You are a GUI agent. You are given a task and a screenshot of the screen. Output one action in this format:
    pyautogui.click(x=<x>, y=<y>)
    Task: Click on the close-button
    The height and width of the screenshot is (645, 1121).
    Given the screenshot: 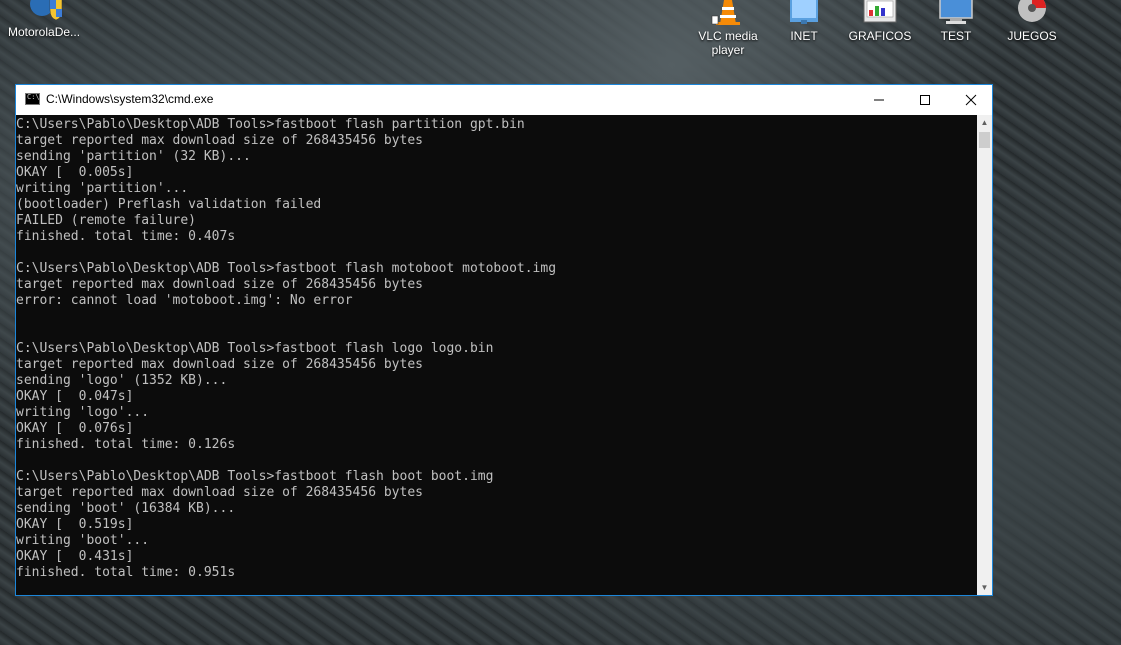 What is the action you would take?
    pyautogui.click(x=971, y=100)
    